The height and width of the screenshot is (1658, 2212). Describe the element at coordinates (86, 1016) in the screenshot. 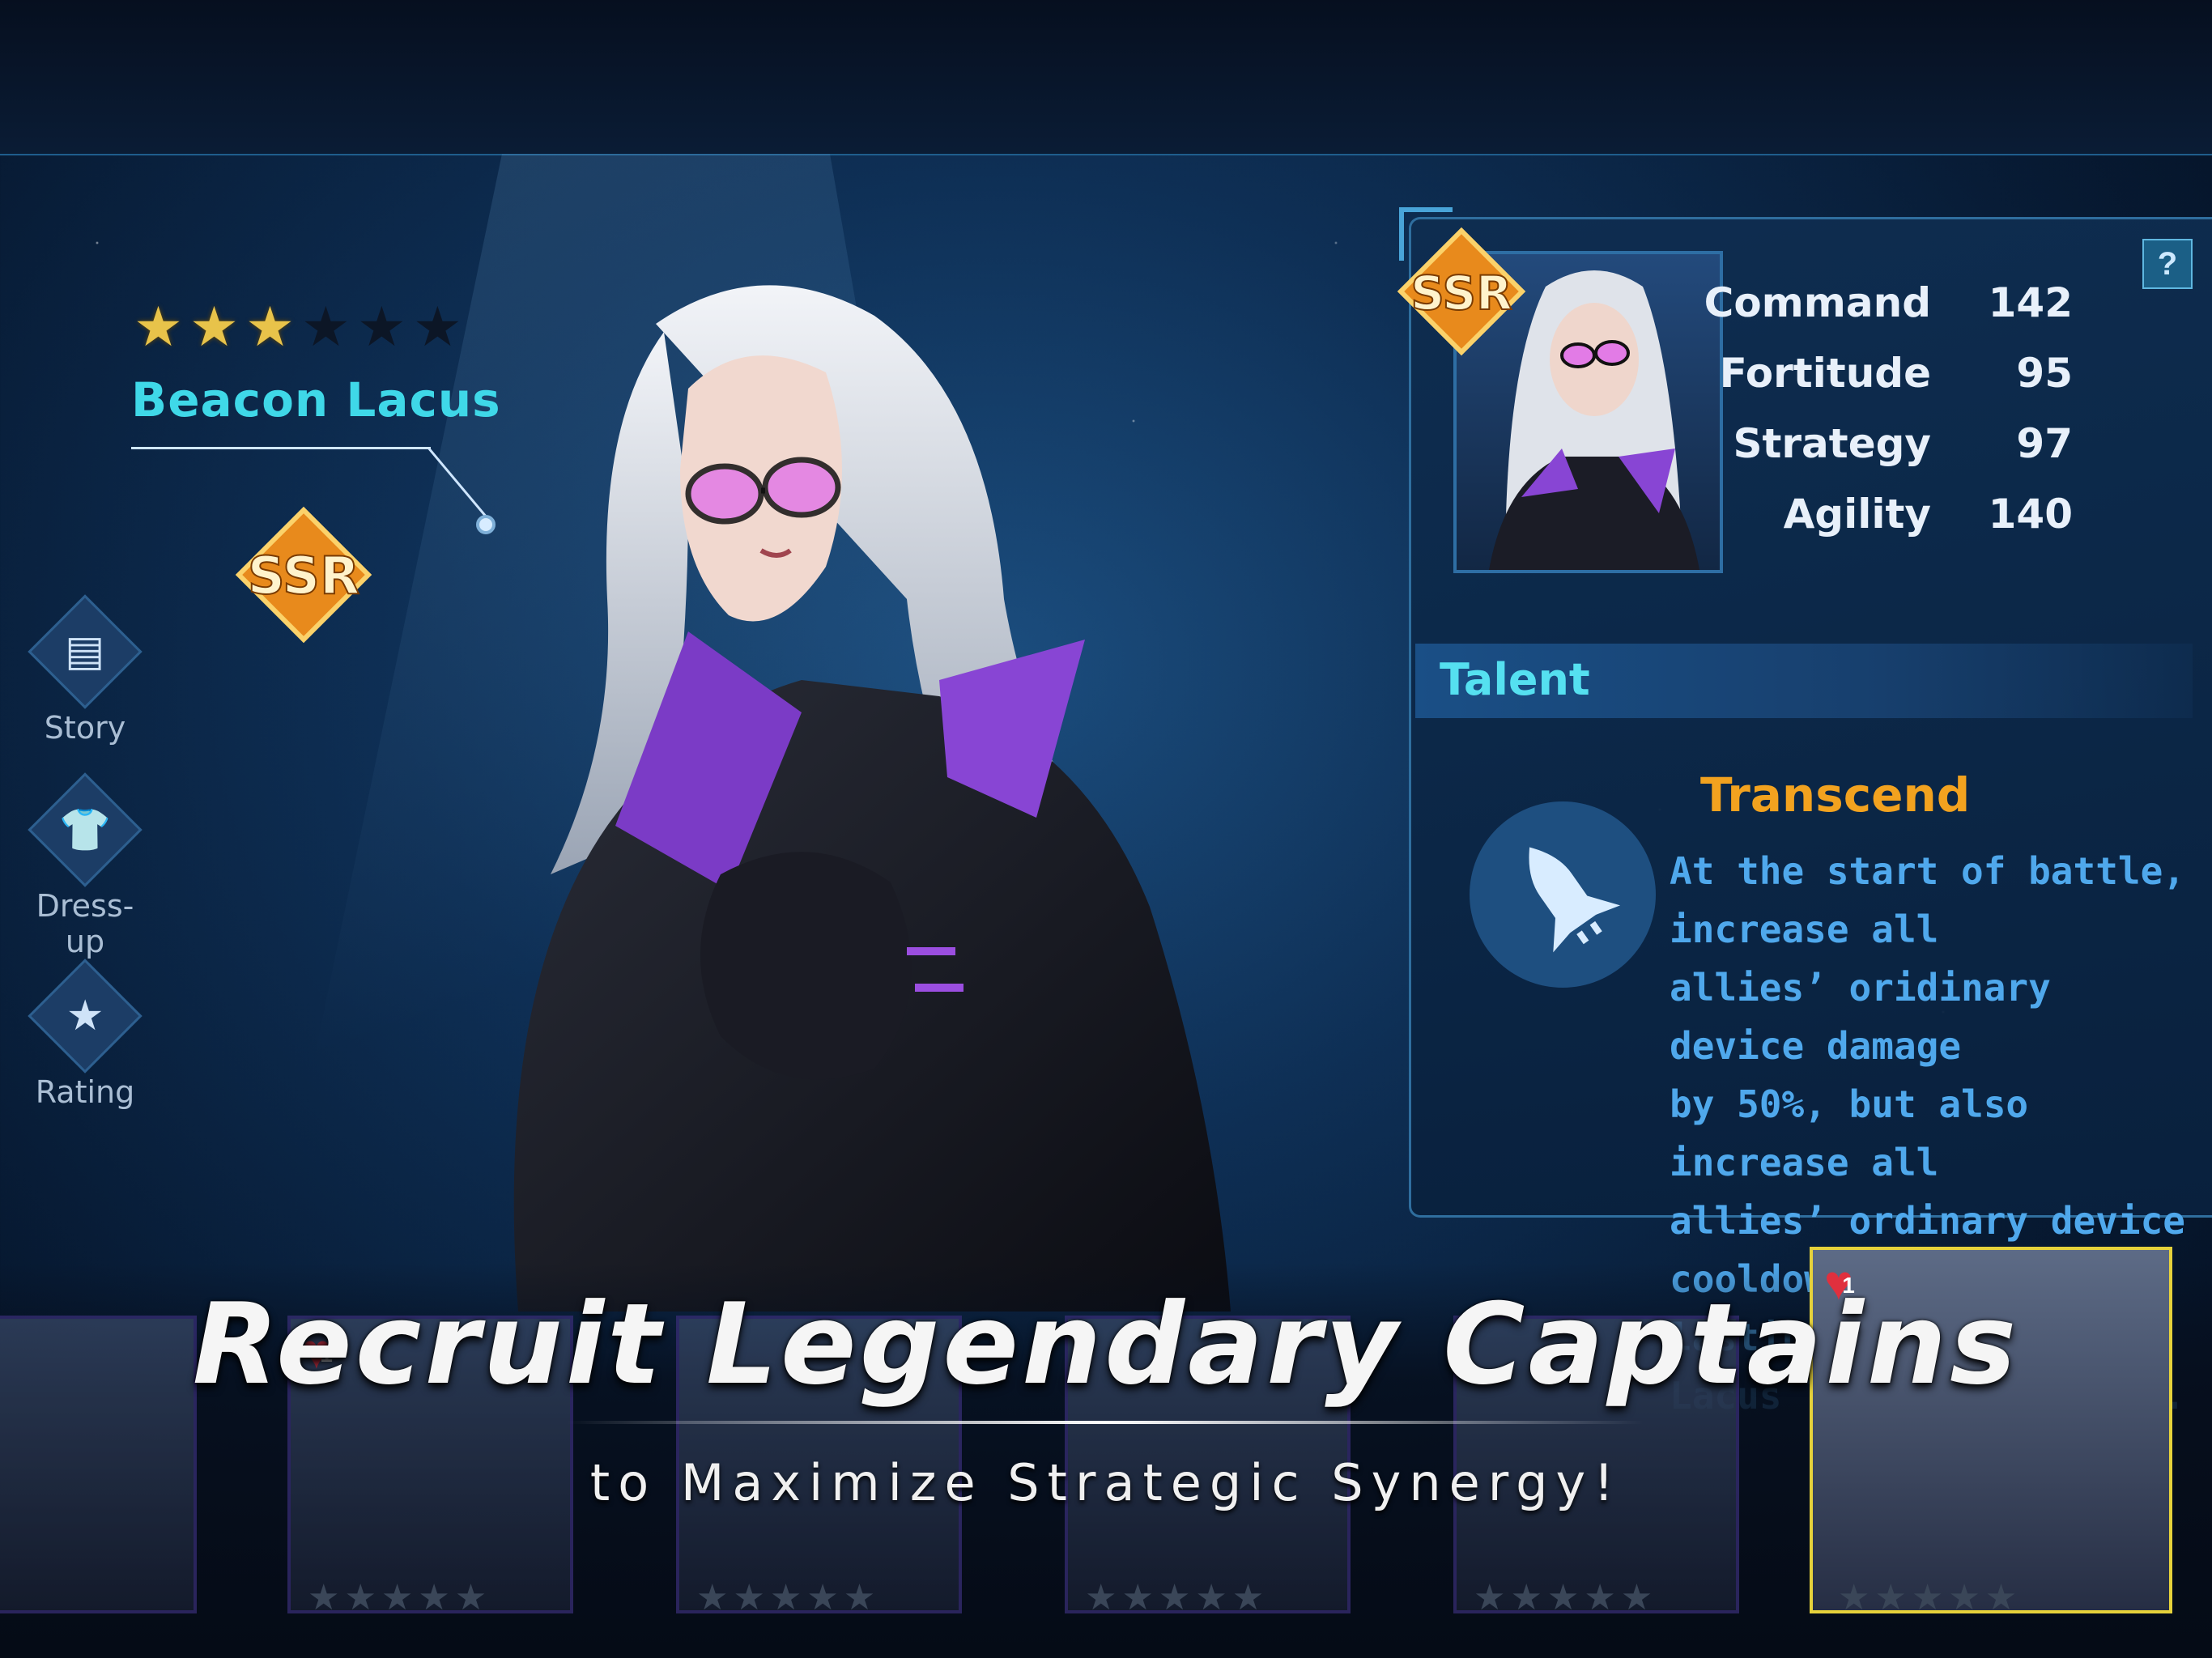

I see `rating-card-icon: ★` at that location.